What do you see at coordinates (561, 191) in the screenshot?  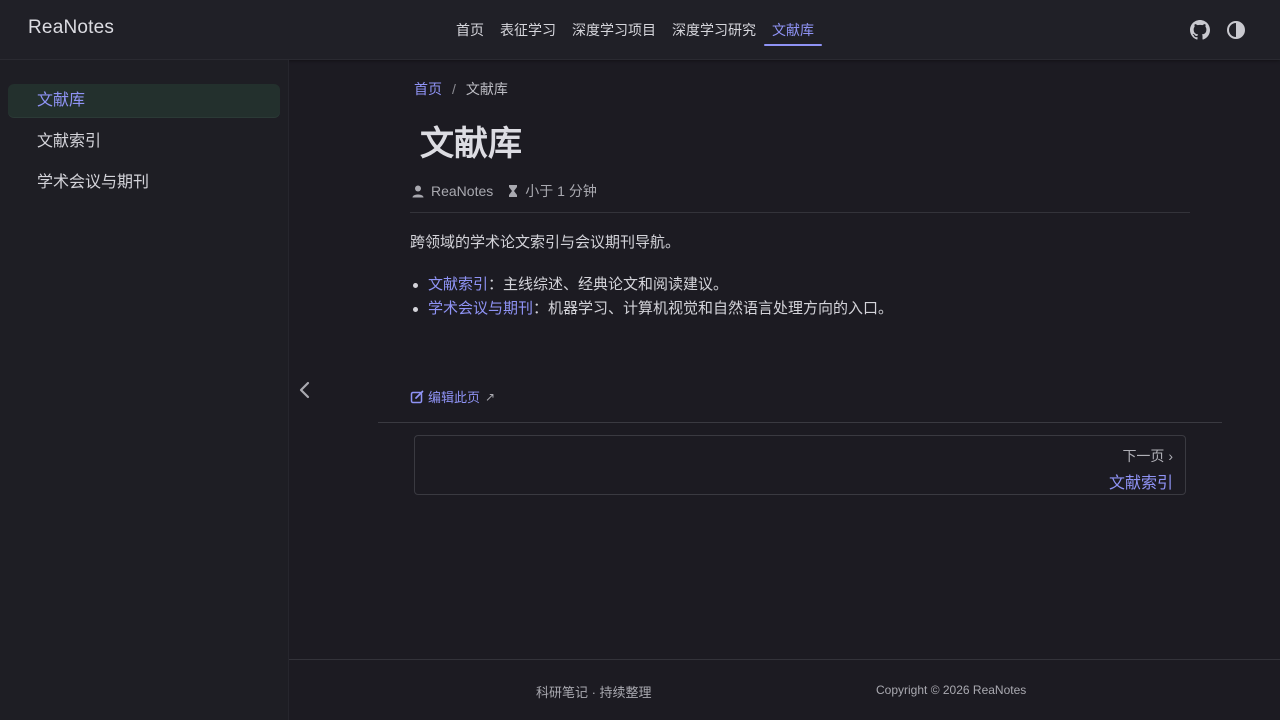 I see `reading-time: 小于 1 分钟` at bounding box center [561, 191].